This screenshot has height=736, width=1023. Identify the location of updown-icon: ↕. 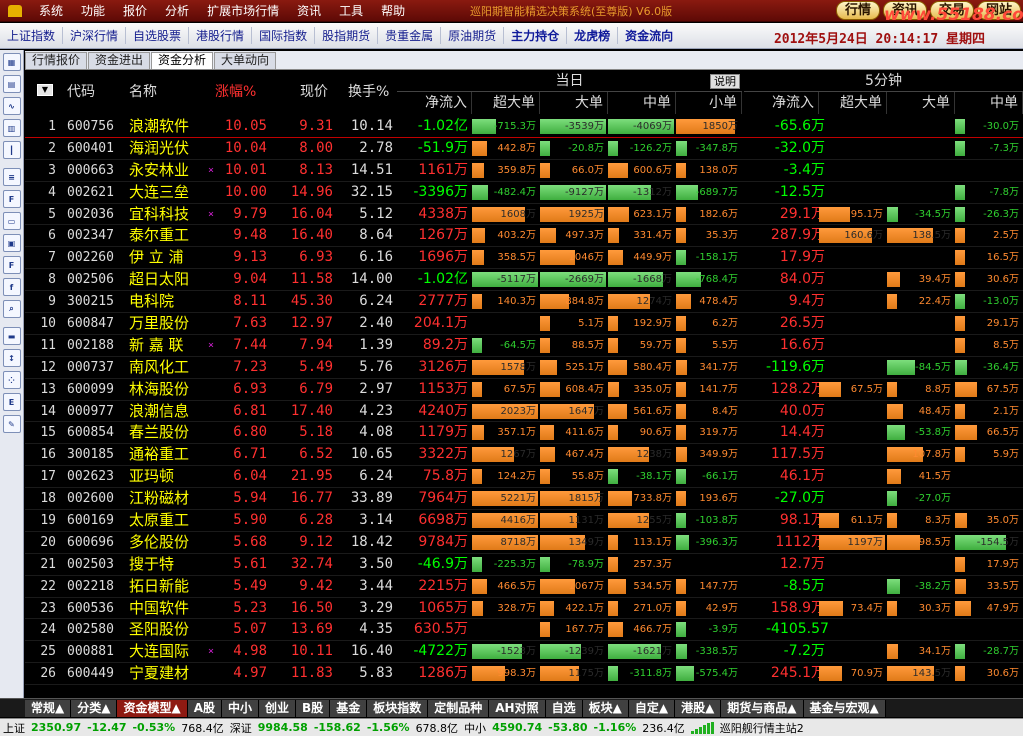
(11, 358).